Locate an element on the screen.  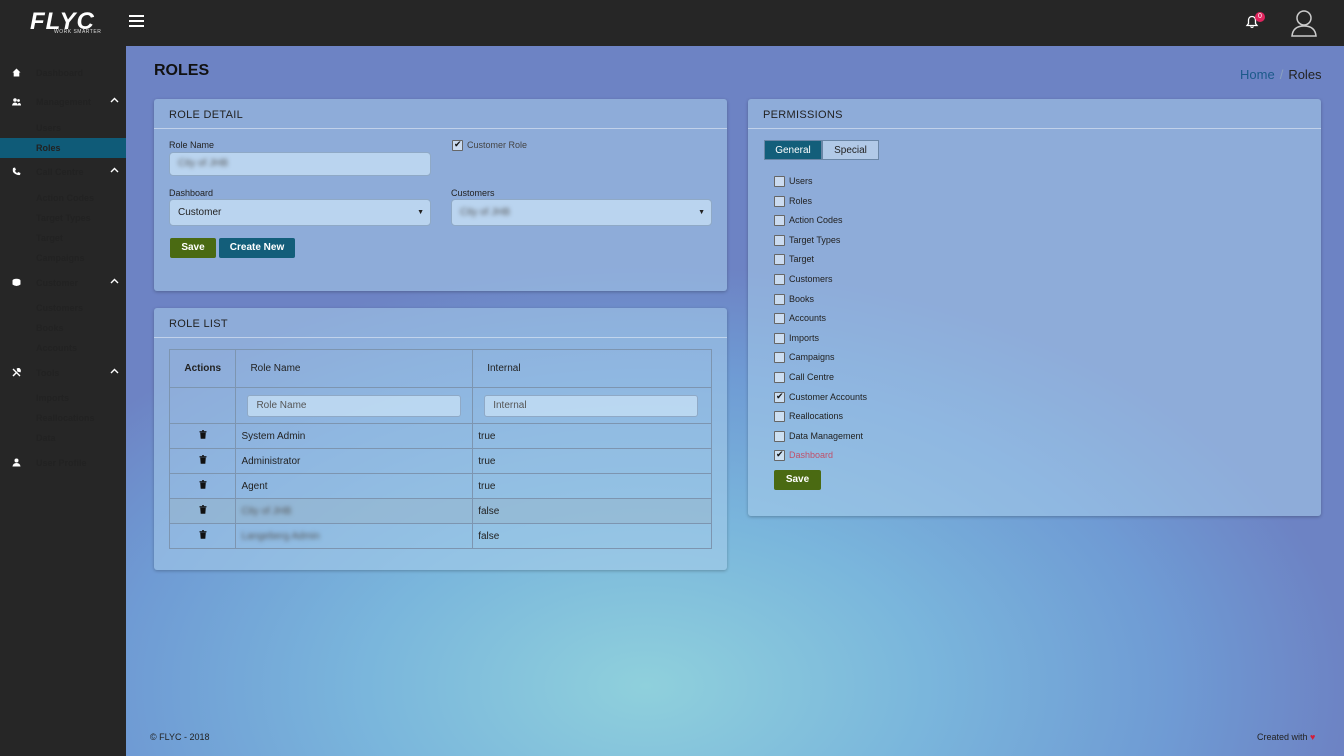
permission-label: Imports is located at coordinates (804, 338).